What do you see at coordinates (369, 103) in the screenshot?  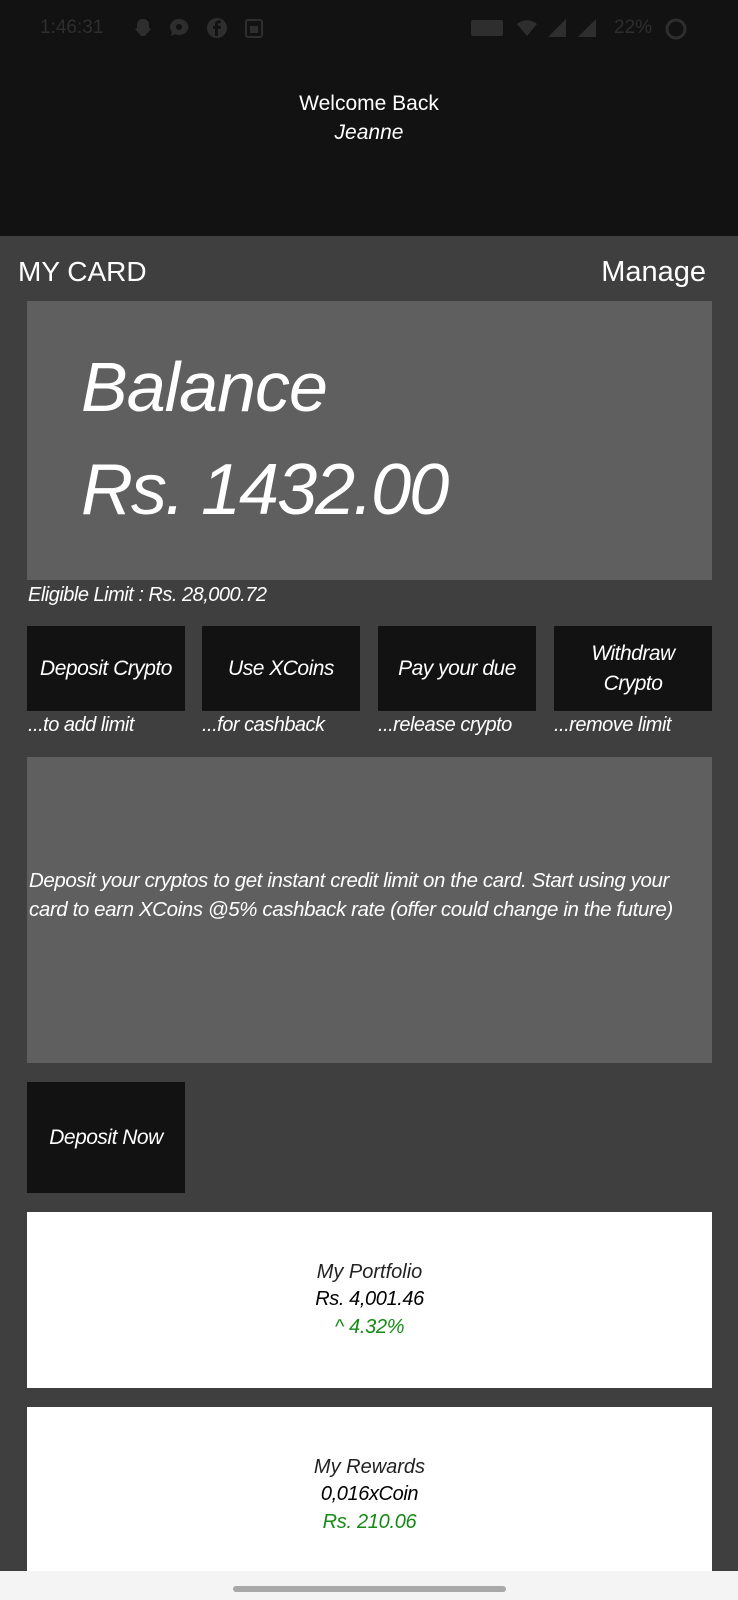 I see `welcome-text: Welcome Back` at bounding box center [369, 103].